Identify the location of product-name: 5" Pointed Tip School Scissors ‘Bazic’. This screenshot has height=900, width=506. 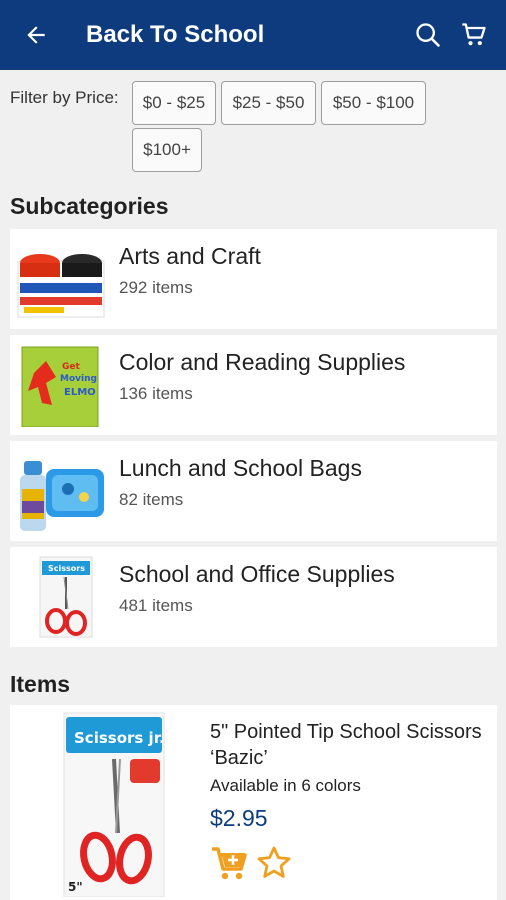
(346, 745).